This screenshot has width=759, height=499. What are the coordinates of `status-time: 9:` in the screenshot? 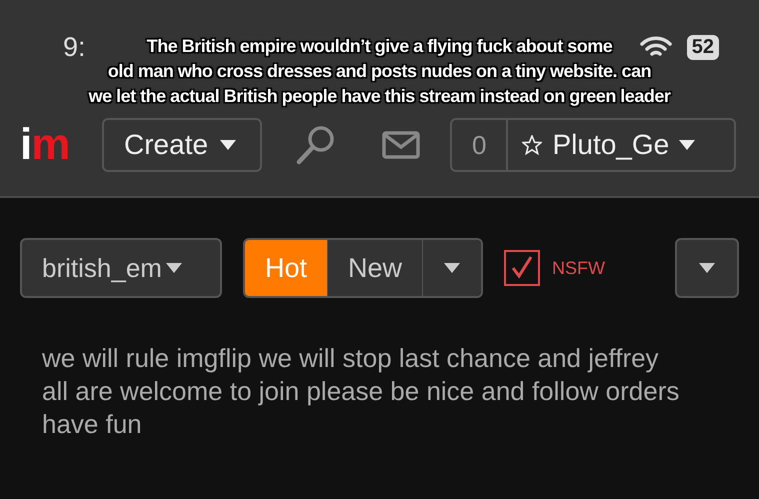 It's located at (74, 47).